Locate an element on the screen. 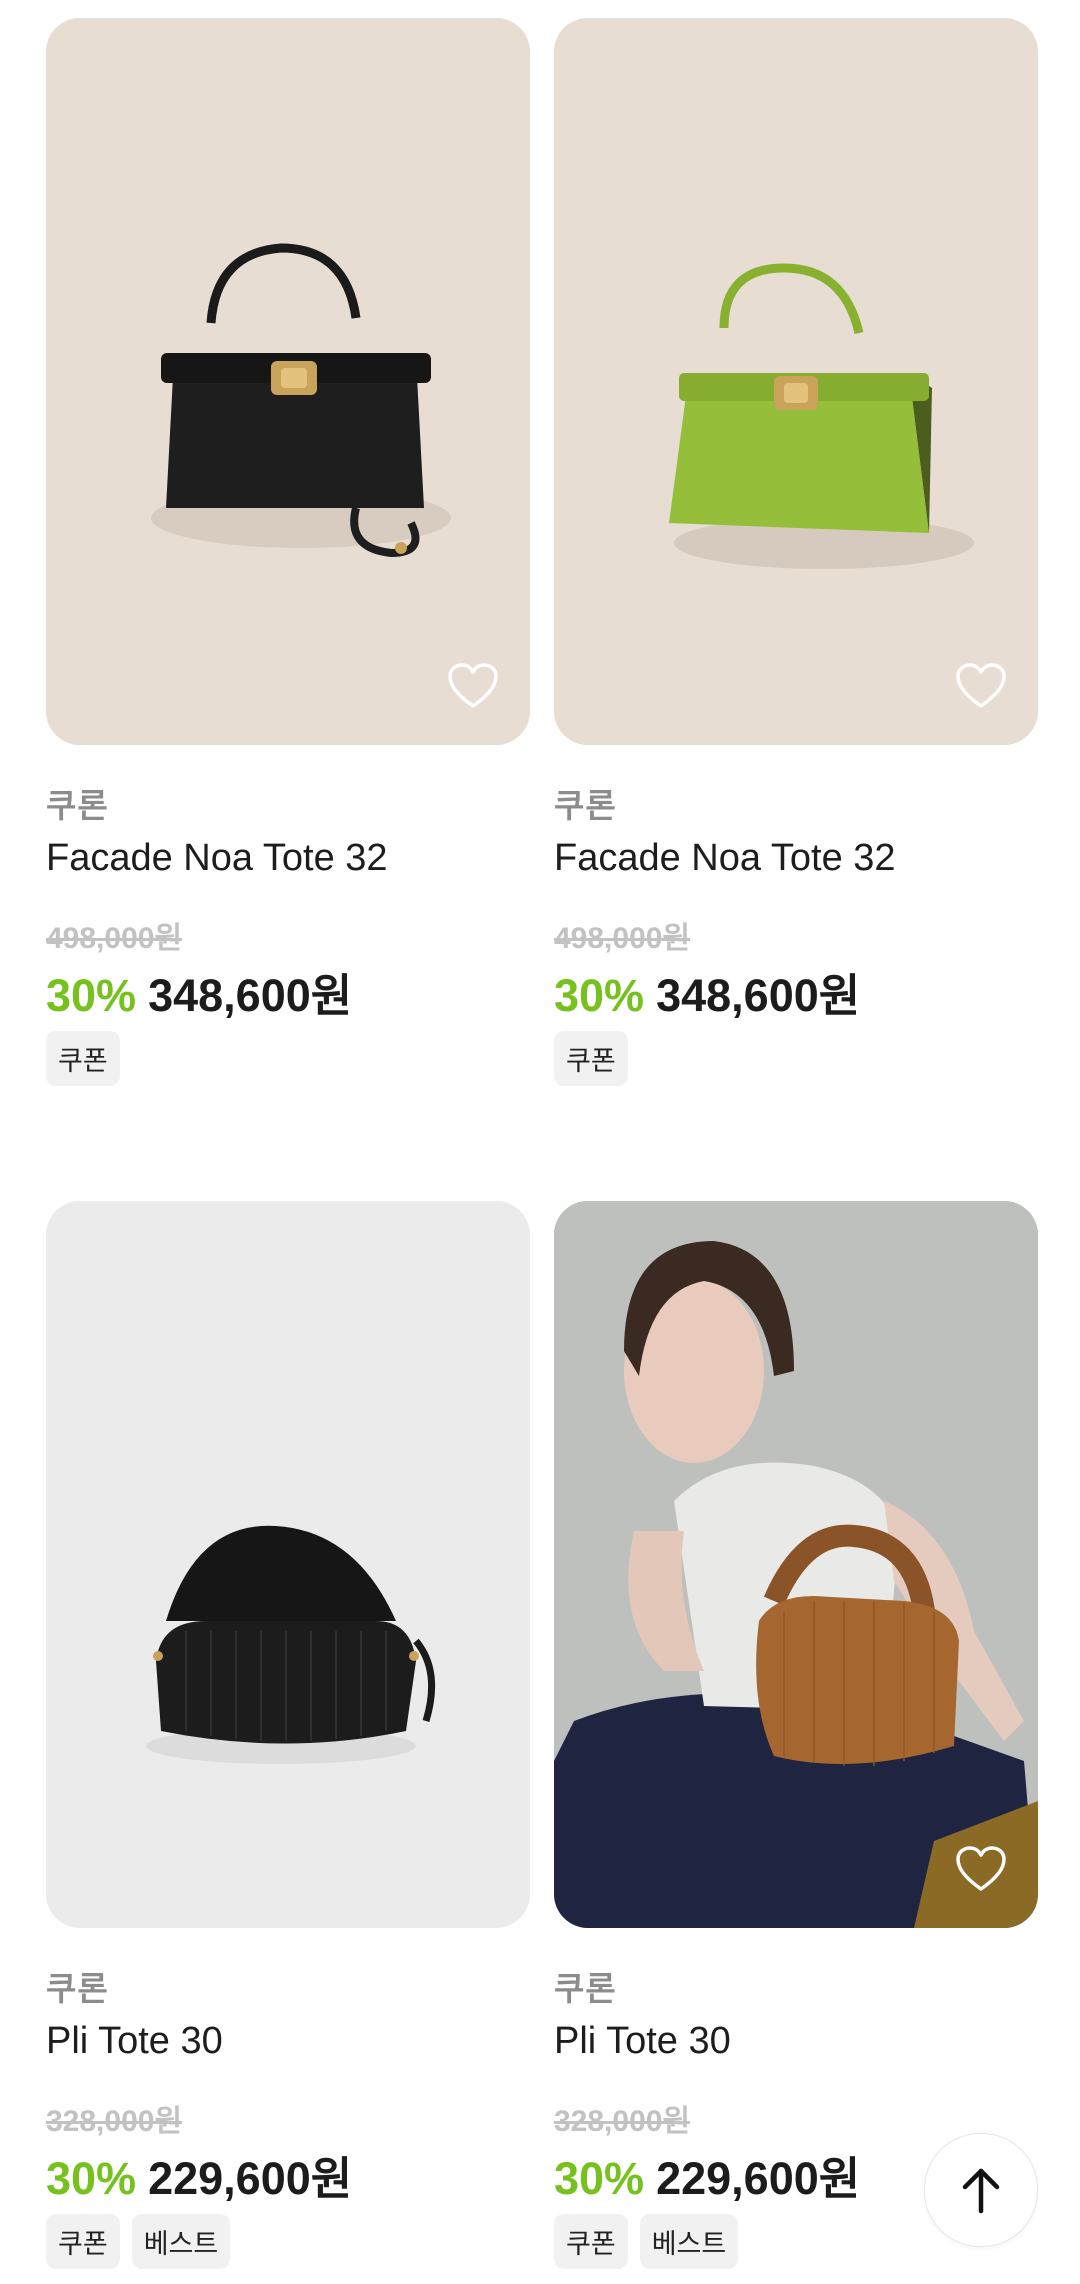 This screenshot has width=1080, height=2284. arrow-up-icon is located at coordinates (981, 2191).